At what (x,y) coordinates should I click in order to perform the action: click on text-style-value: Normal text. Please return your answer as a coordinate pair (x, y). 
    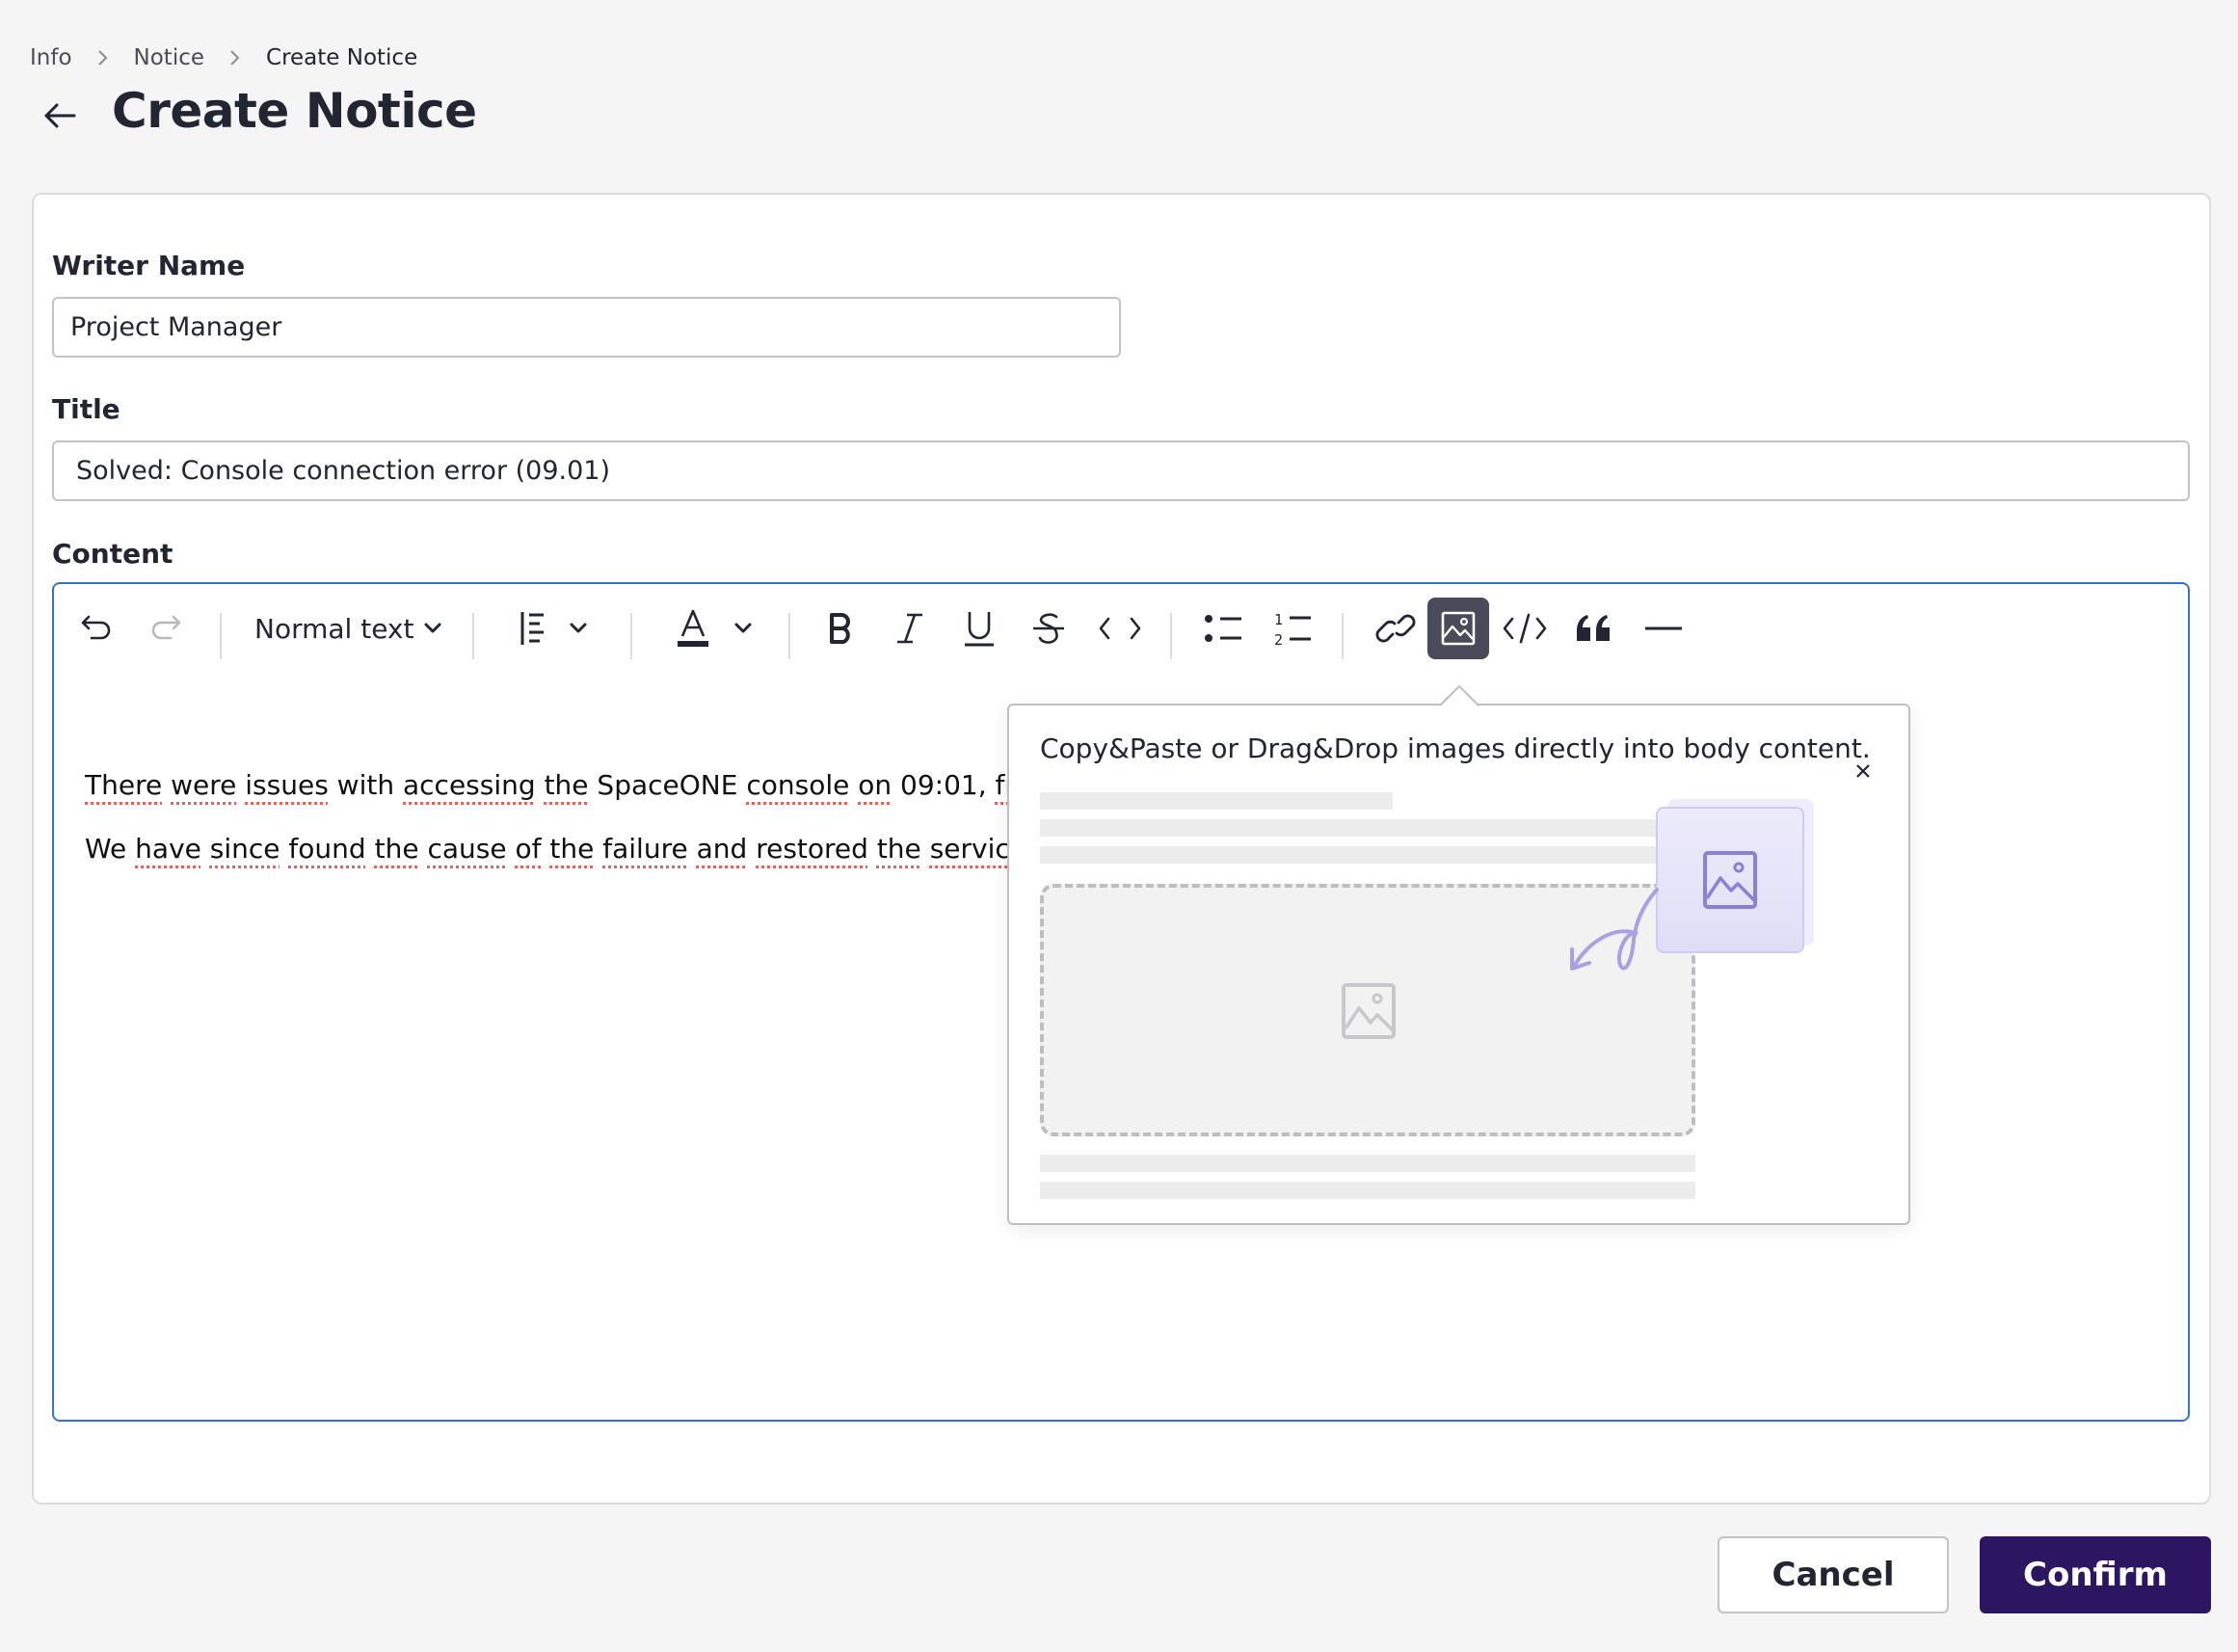
    Looking at the image, I should click on (334, 628).